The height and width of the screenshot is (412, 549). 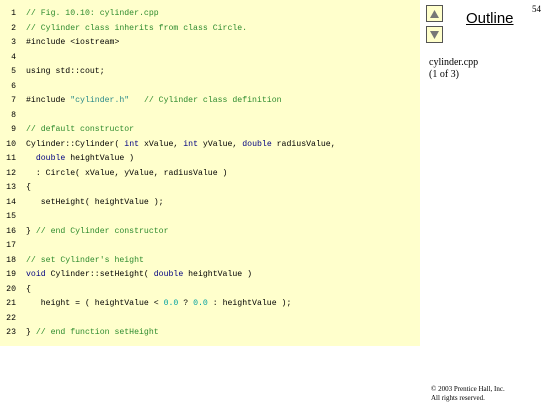 I want to click on code-text: setHeight( heightValue );, so click(x=95, y=202).